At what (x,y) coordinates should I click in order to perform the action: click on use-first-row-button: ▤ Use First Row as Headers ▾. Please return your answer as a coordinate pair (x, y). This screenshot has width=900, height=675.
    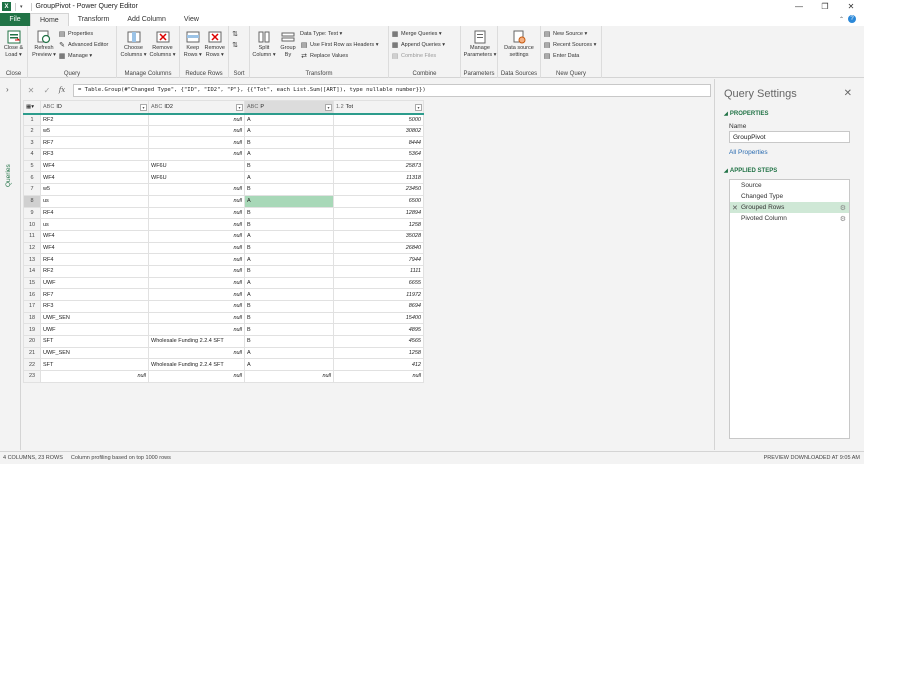
    Looking at the image, I should click on (339, 45).